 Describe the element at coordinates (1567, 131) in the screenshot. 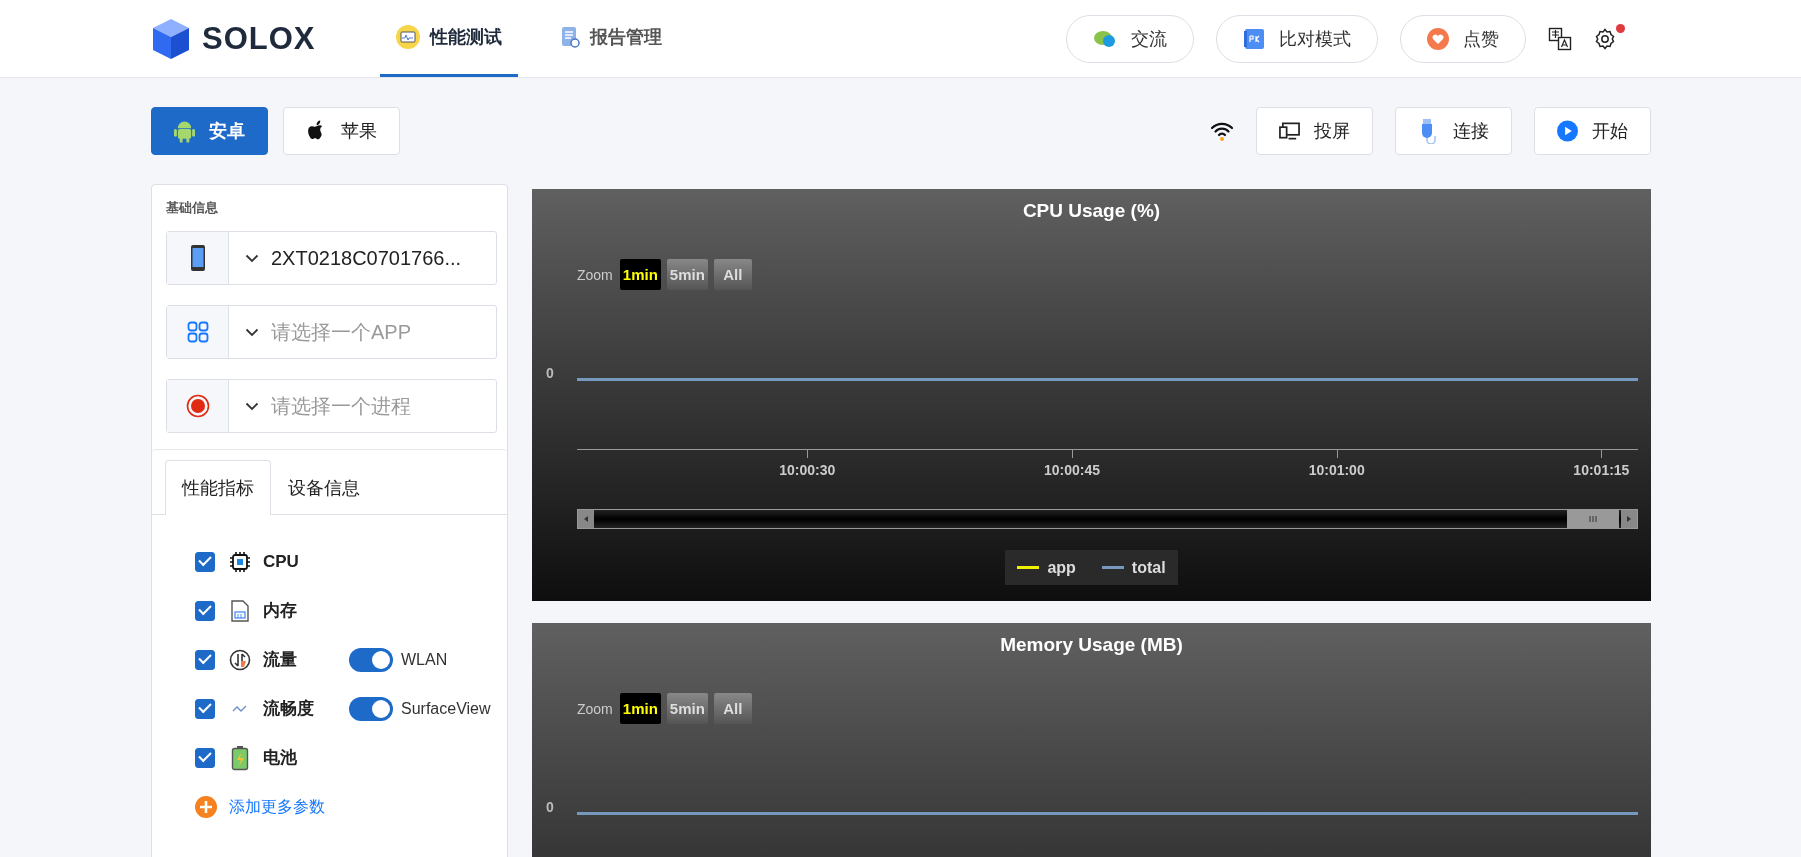

I see `play-icon` at that location.